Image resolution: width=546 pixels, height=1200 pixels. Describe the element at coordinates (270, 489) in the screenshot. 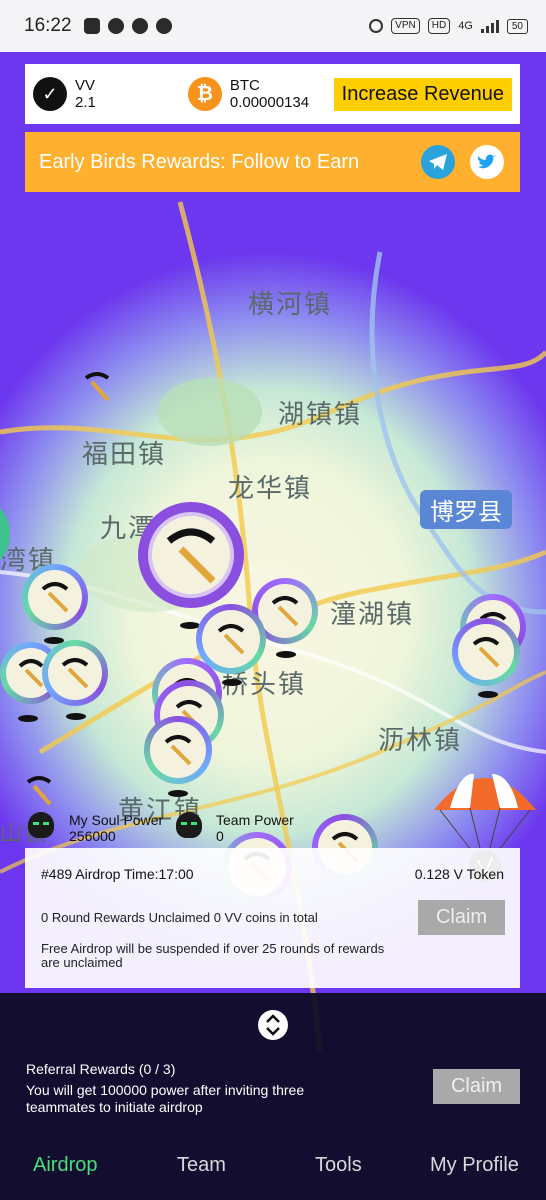

I see `map-label: 龙华镇` at that location.